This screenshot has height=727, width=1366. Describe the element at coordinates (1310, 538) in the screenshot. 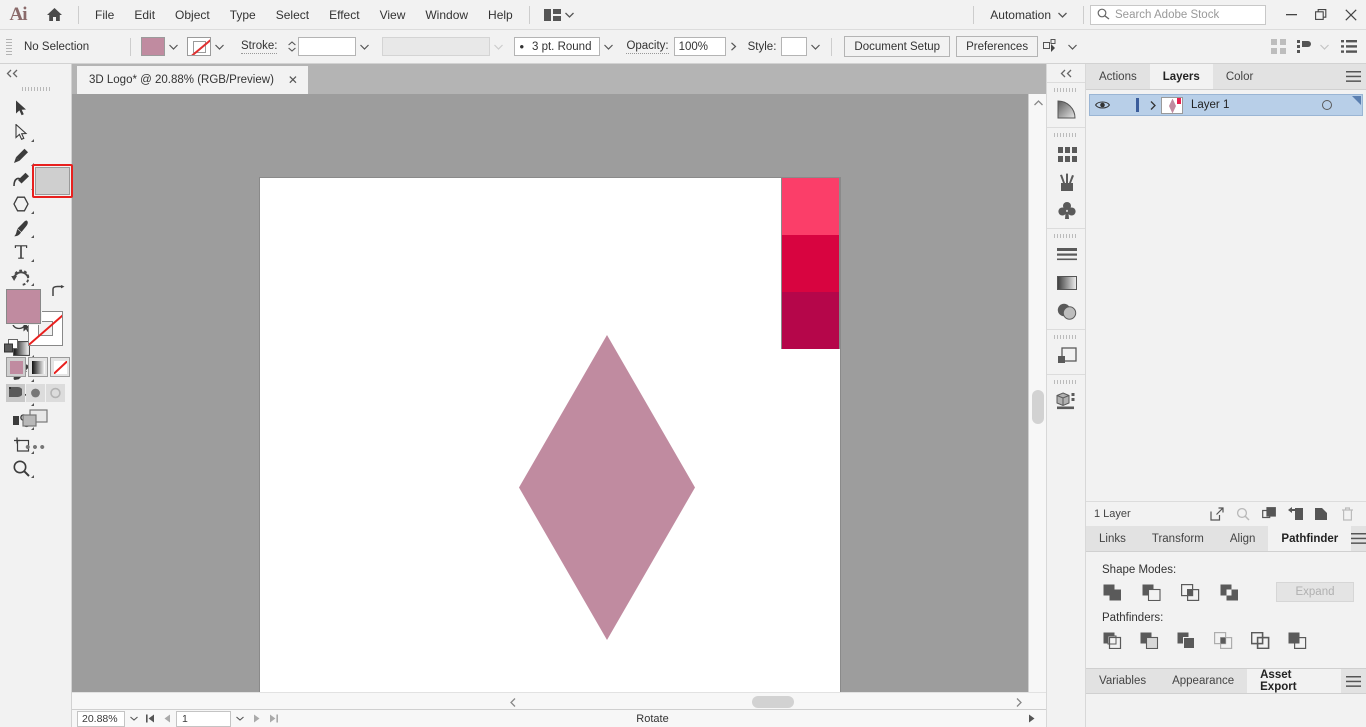

I see `tab-pathfinder: Pathfinder` at that location.